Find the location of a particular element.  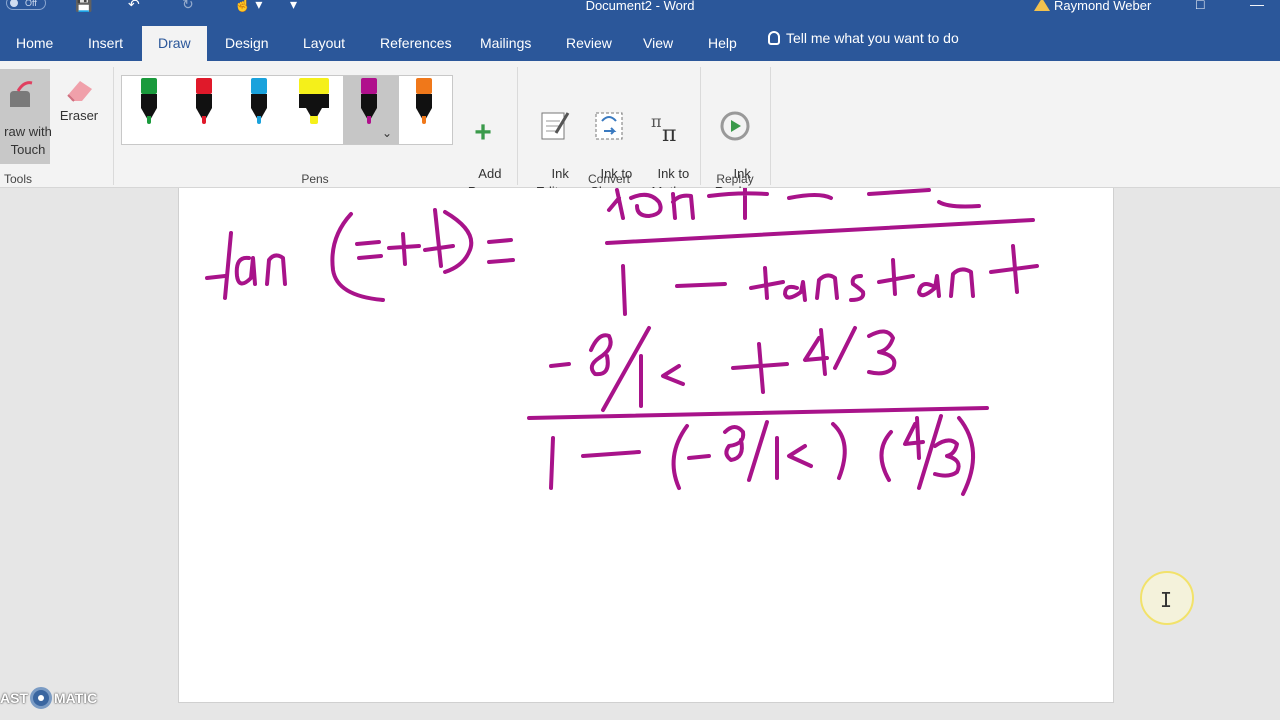

screencast-watermark: AST MATIC is located at coordinates (48, 698).